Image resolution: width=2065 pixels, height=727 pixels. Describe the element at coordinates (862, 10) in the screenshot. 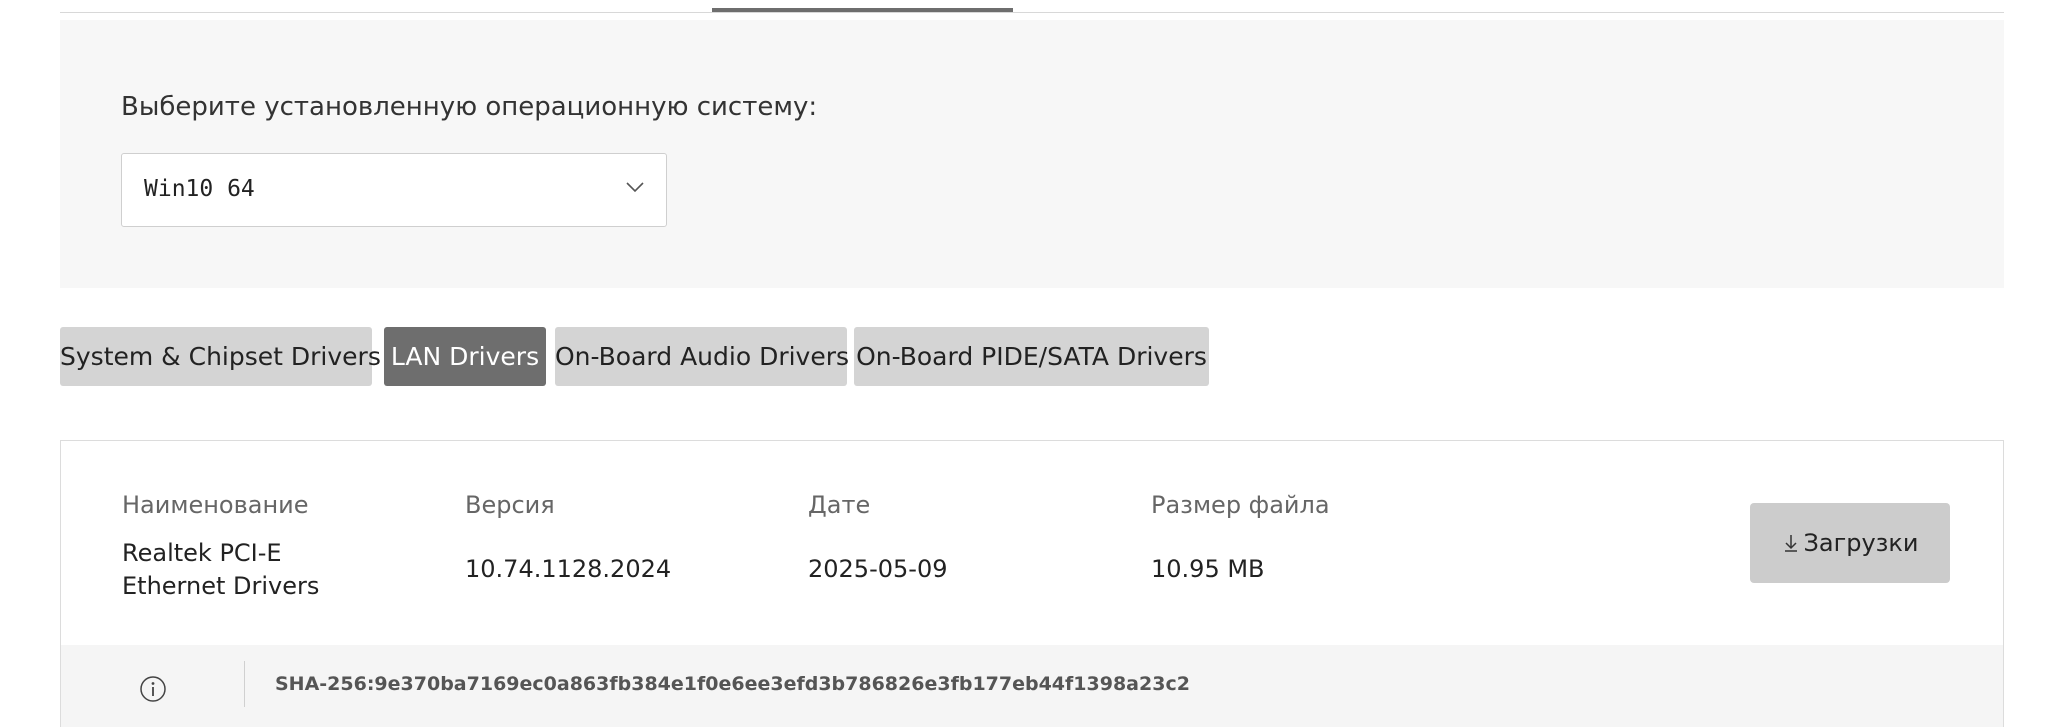

I see `top-tab-active-indicator` at that location.